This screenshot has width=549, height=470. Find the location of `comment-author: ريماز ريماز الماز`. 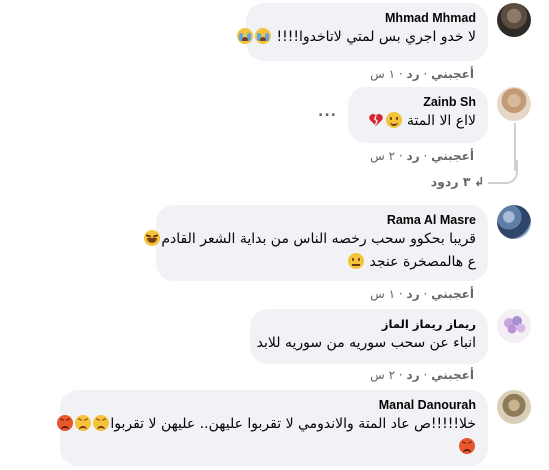

comment-author: ريماز ريماز الماز is located at coordinates (369, 324).